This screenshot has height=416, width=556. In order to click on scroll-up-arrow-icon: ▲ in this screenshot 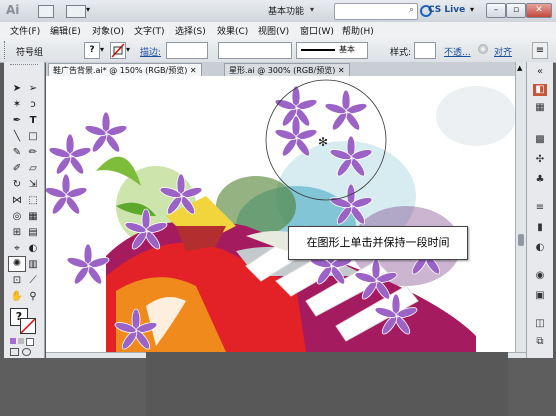, I will do `click(519, 68)`.